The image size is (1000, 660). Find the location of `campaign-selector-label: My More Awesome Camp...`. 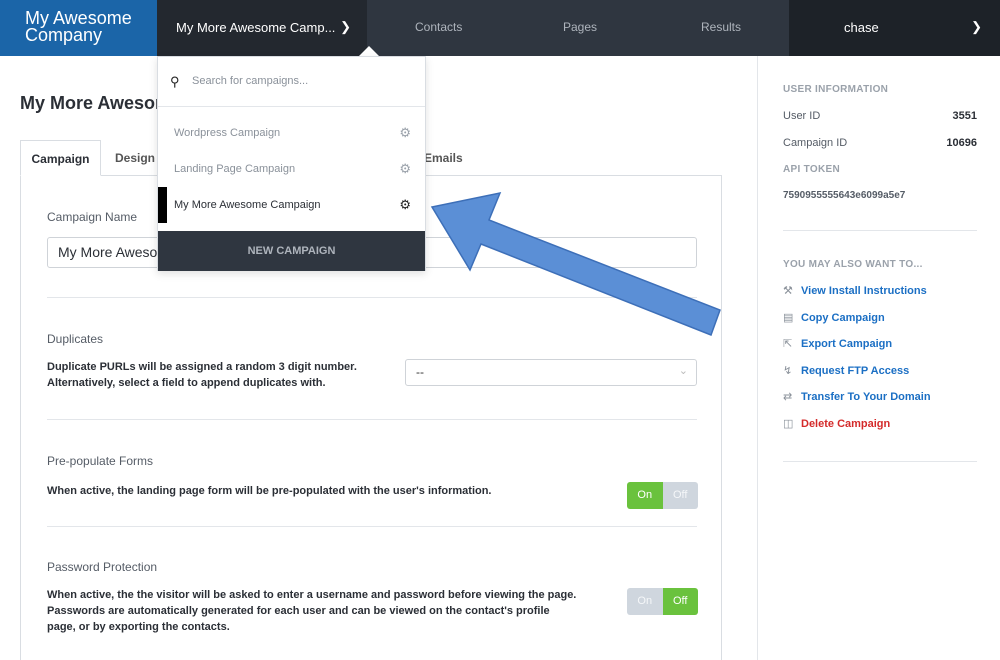

campaign-selector-label: My More Awesome Camp... is located at coordinates (256, 27).